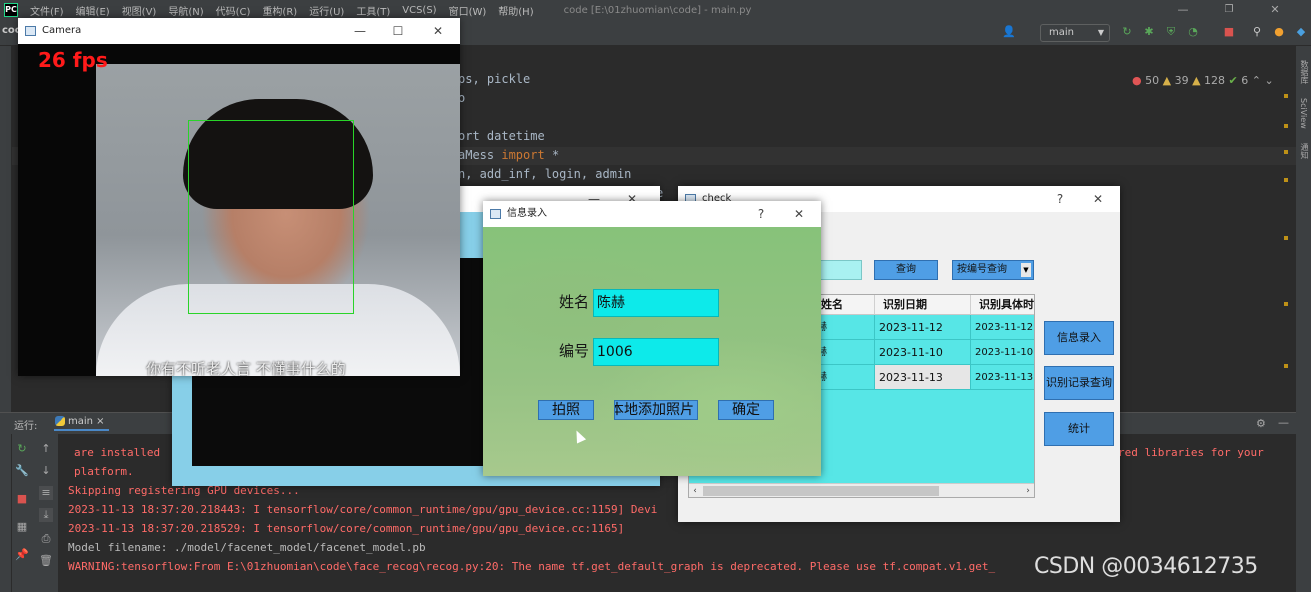  Describe the element at coordinates (1303, 113) in the screenshot. I see `right-tab-sciview: SciView` at that location.